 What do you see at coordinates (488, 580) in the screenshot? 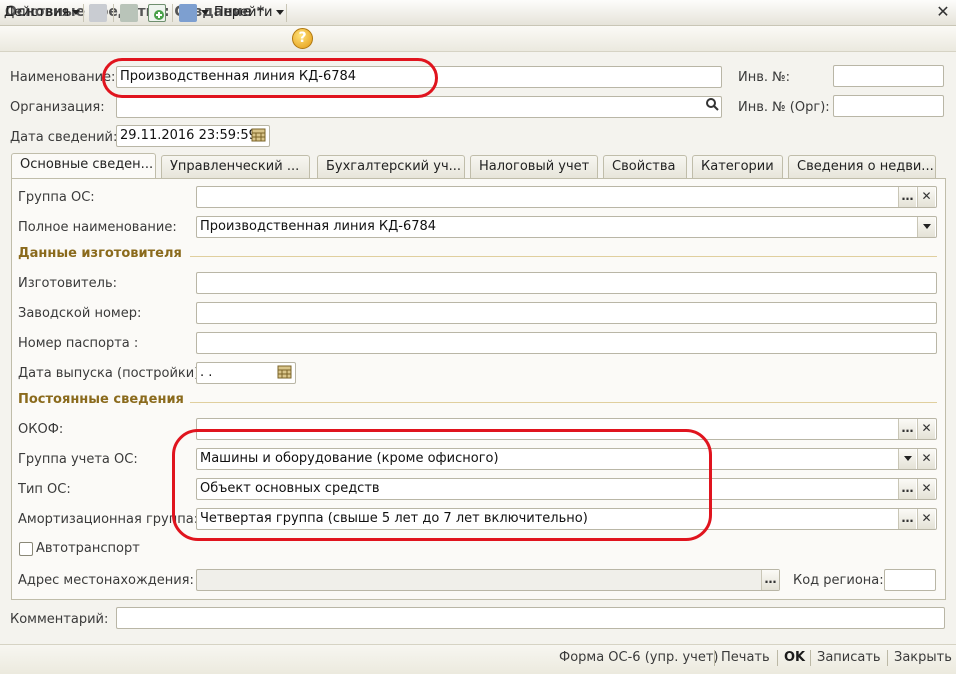
I see `address-field` at bounding box center [488, 580].